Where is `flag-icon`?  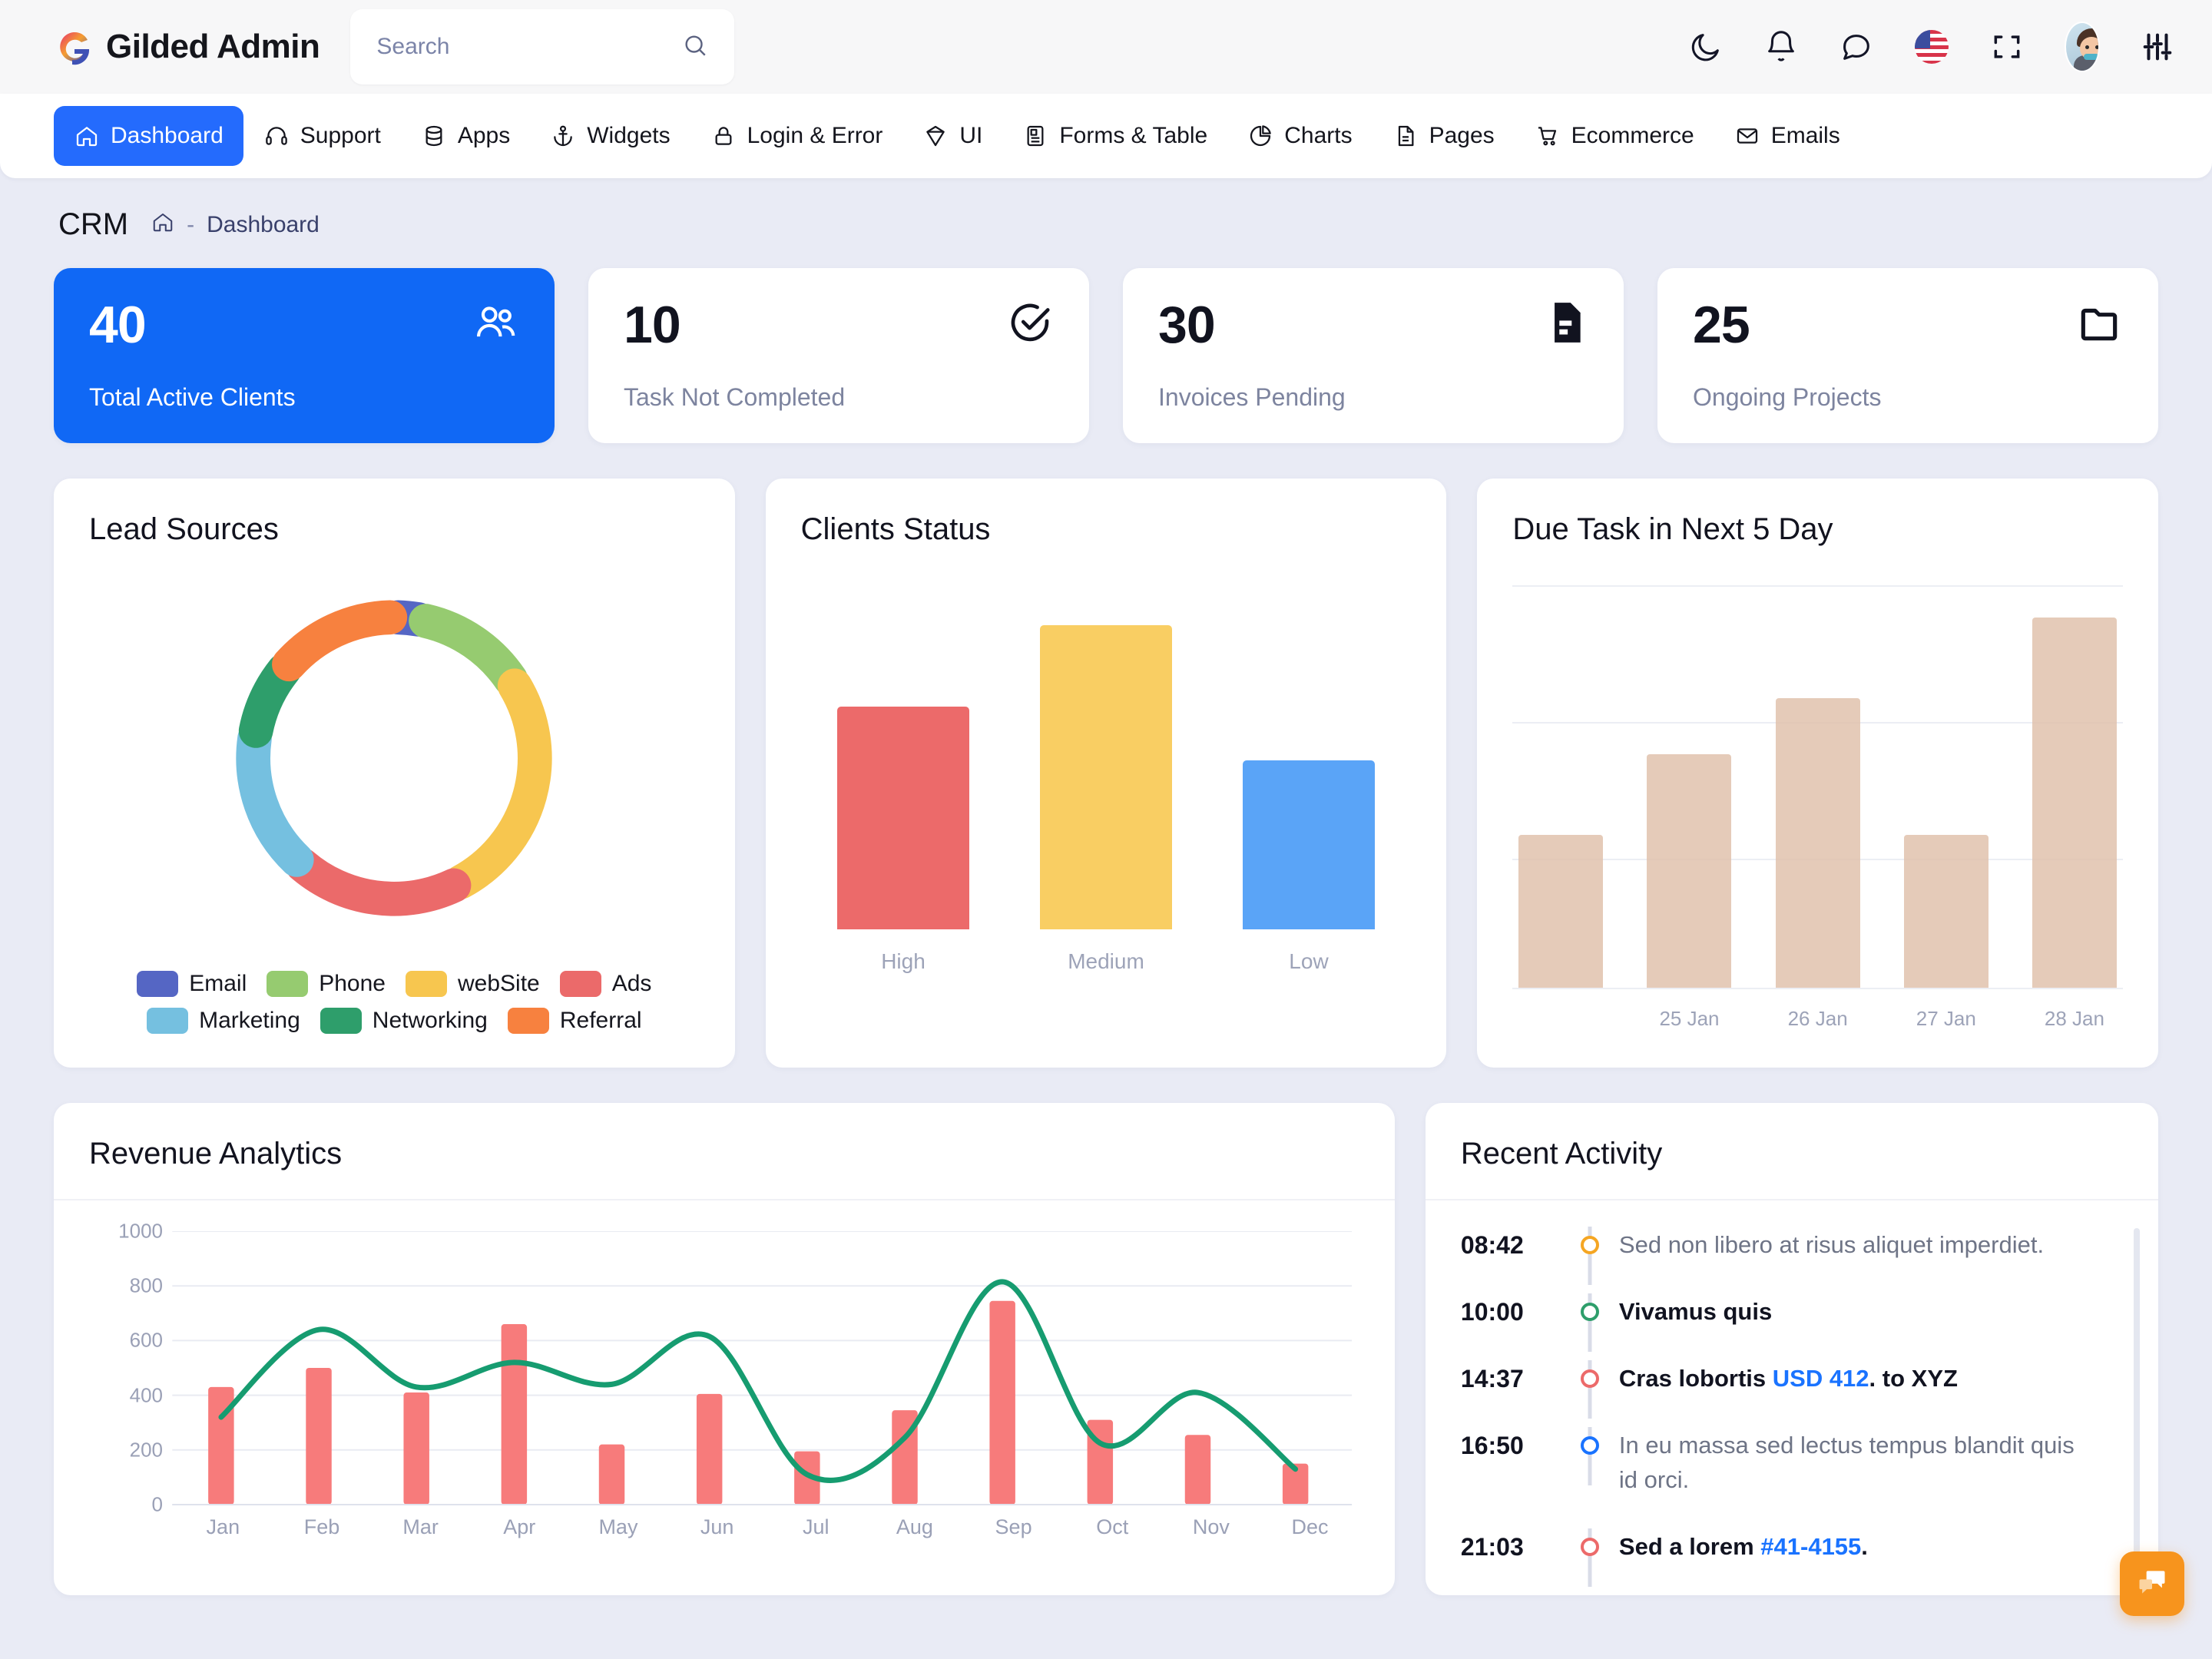
flag-icon is located at coordinates (1931, 47).